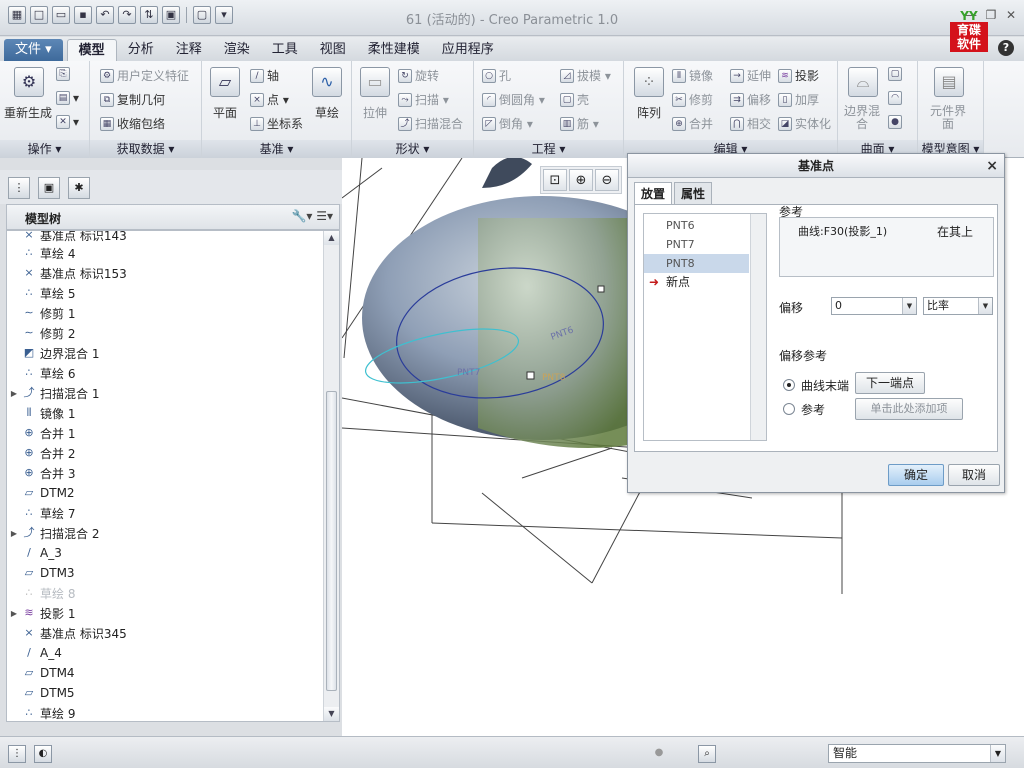  What do you see at coordinates (312, 216) in the screenshot?
I see `model-tree-settings-icon: 🔧▾ ☰▾` at bounding box center [312, 216].